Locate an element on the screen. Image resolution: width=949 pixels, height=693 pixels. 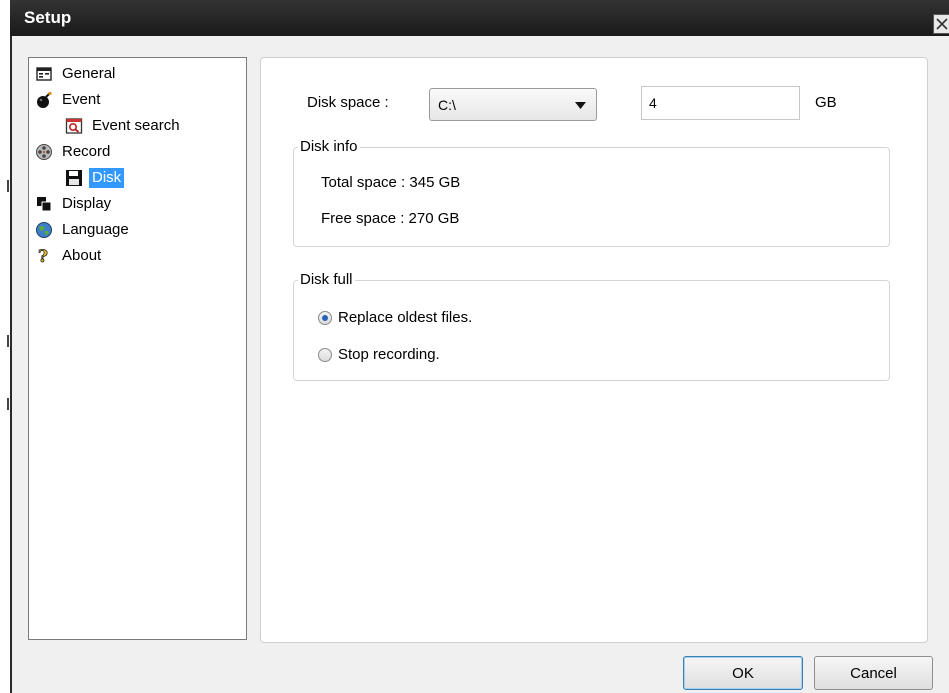
ok-button: OK is located at coordinates (743, 673).